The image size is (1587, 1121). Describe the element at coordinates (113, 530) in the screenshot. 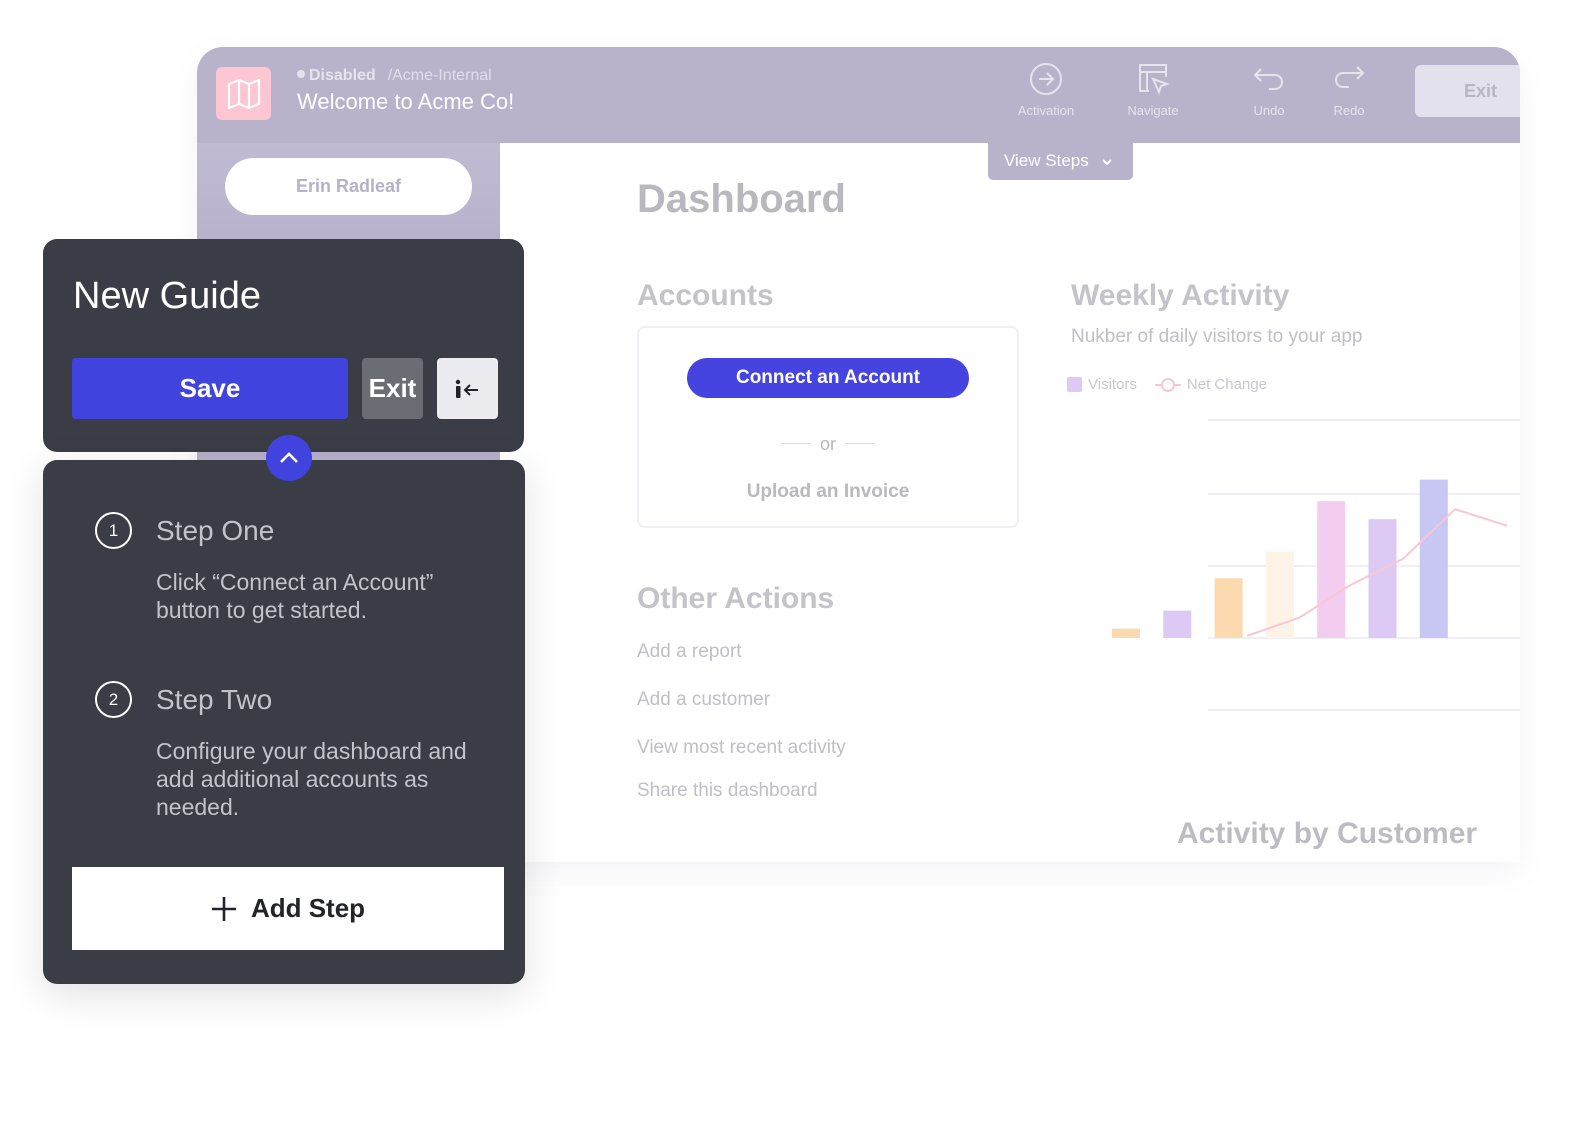

I see `step-number: 1` at that location.